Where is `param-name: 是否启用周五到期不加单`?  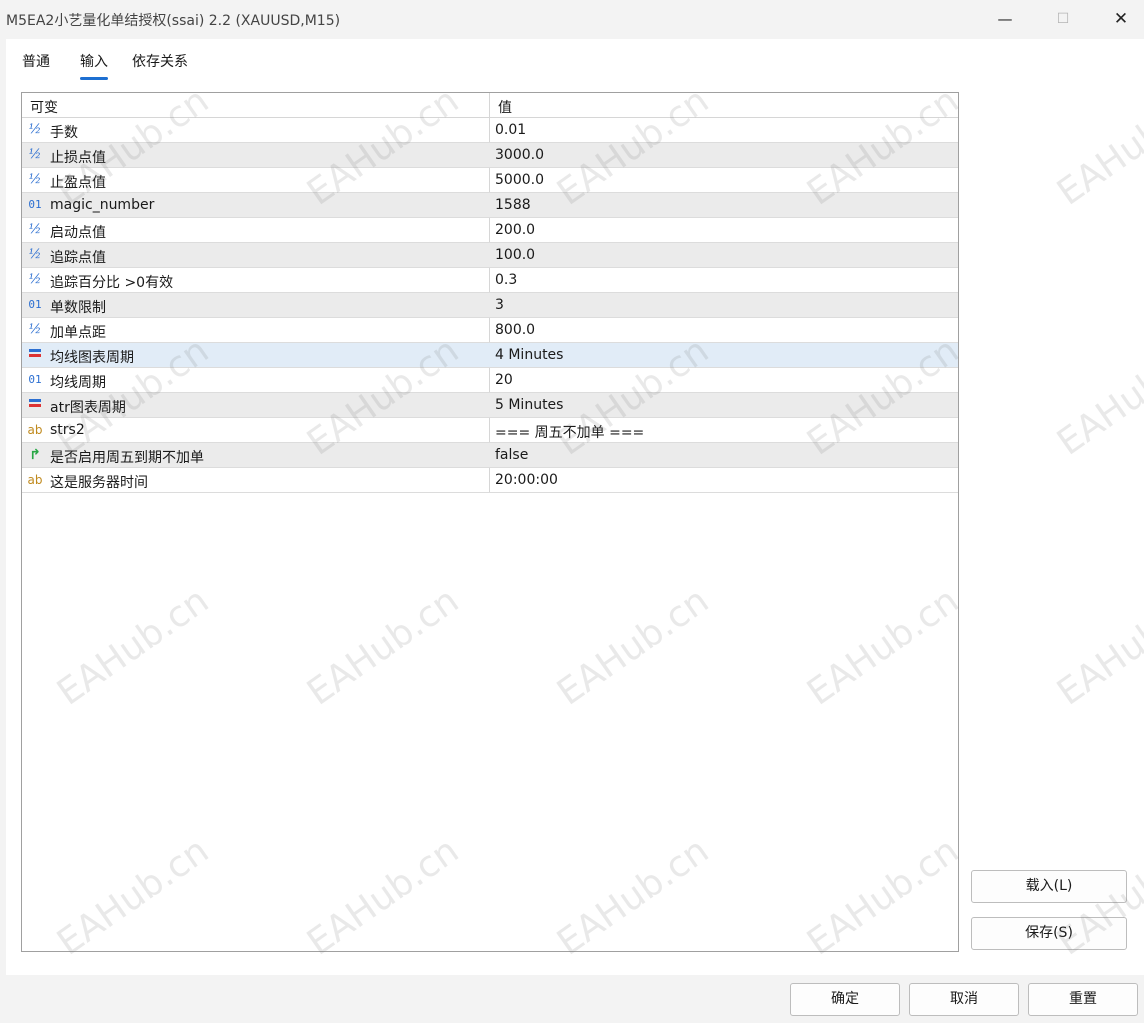
param-name: 是否启用周五到期不加单 is located at coordinates (127, 458).